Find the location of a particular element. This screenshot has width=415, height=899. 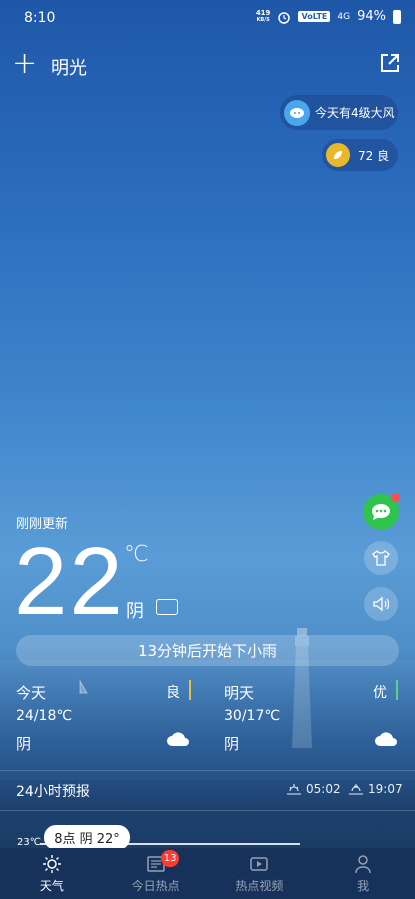

alarm-icon is located at coordinates (284, 17).